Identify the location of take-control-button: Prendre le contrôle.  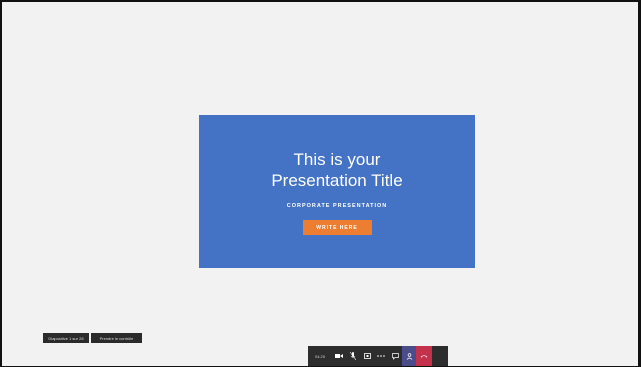
(116, 338).